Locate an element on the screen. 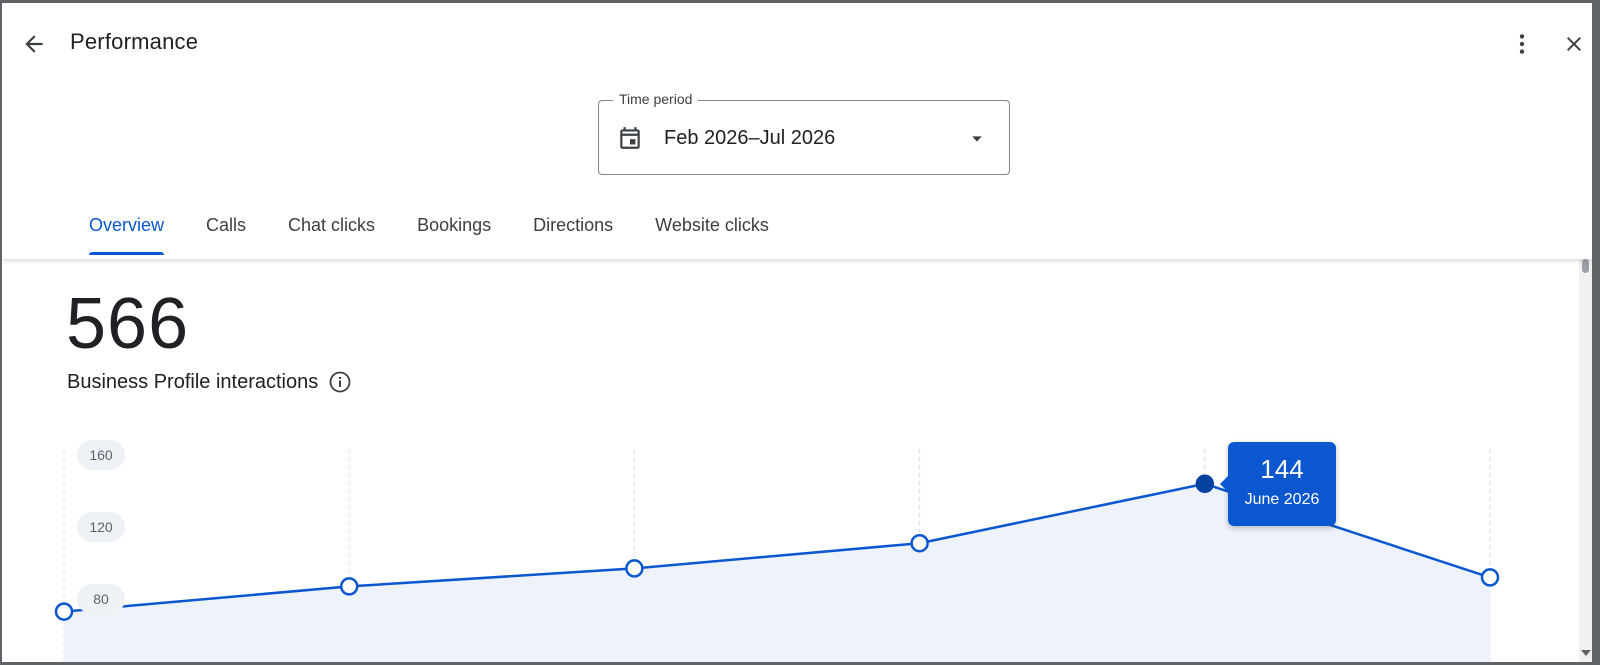  chart-tooltip: 144 June 2026 is located at coordinates (1278, 484).